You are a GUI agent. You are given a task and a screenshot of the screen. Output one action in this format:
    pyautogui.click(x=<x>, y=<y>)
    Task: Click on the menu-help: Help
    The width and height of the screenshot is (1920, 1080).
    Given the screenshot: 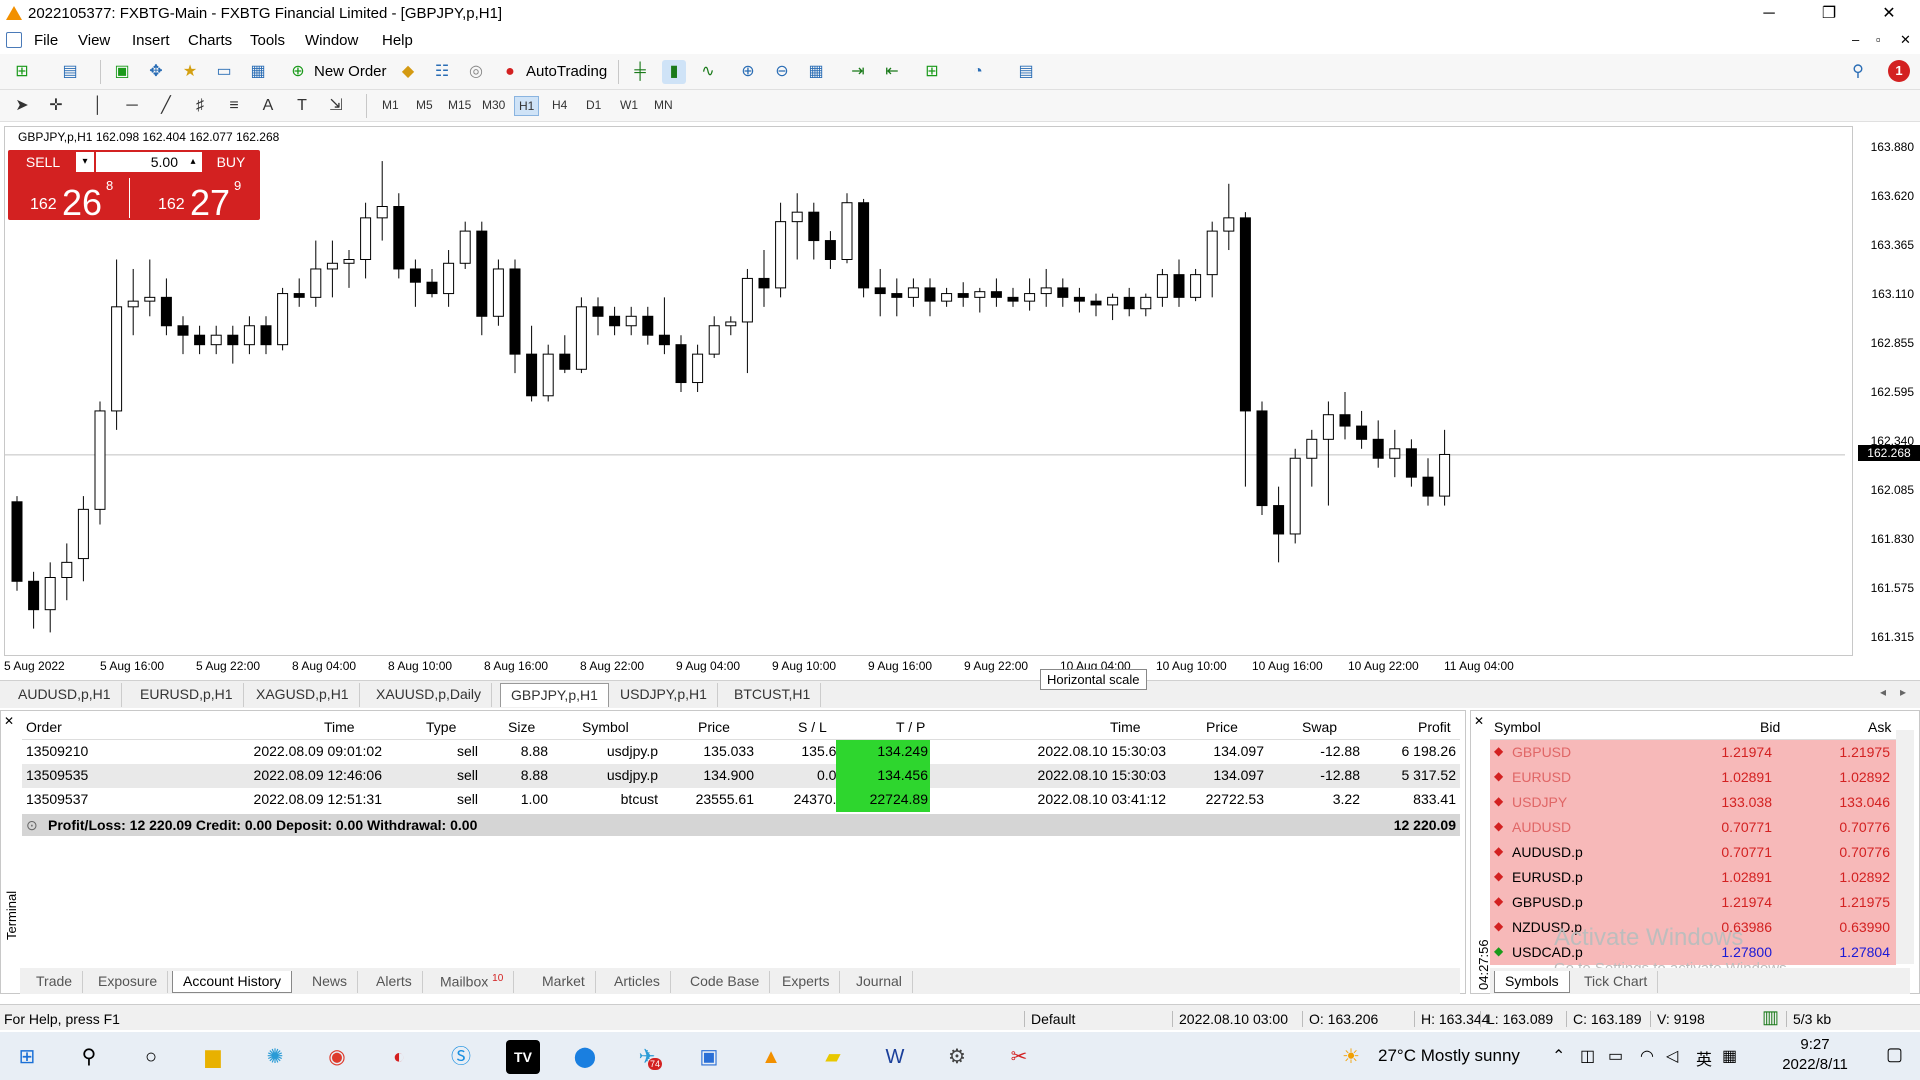 What is the action you would take?
    pyautogui.click(x=397, y=40)
    